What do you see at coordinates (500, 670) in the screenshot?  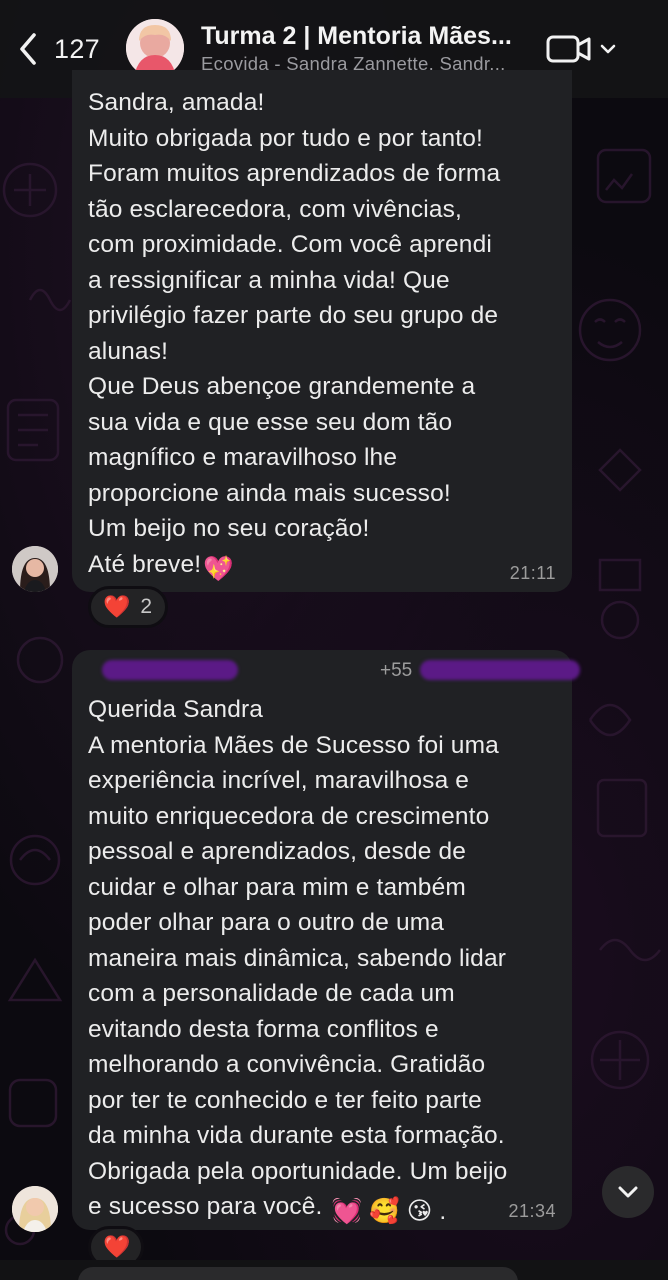 I see `redacted-phone-number` at bounding box center [500, 670].